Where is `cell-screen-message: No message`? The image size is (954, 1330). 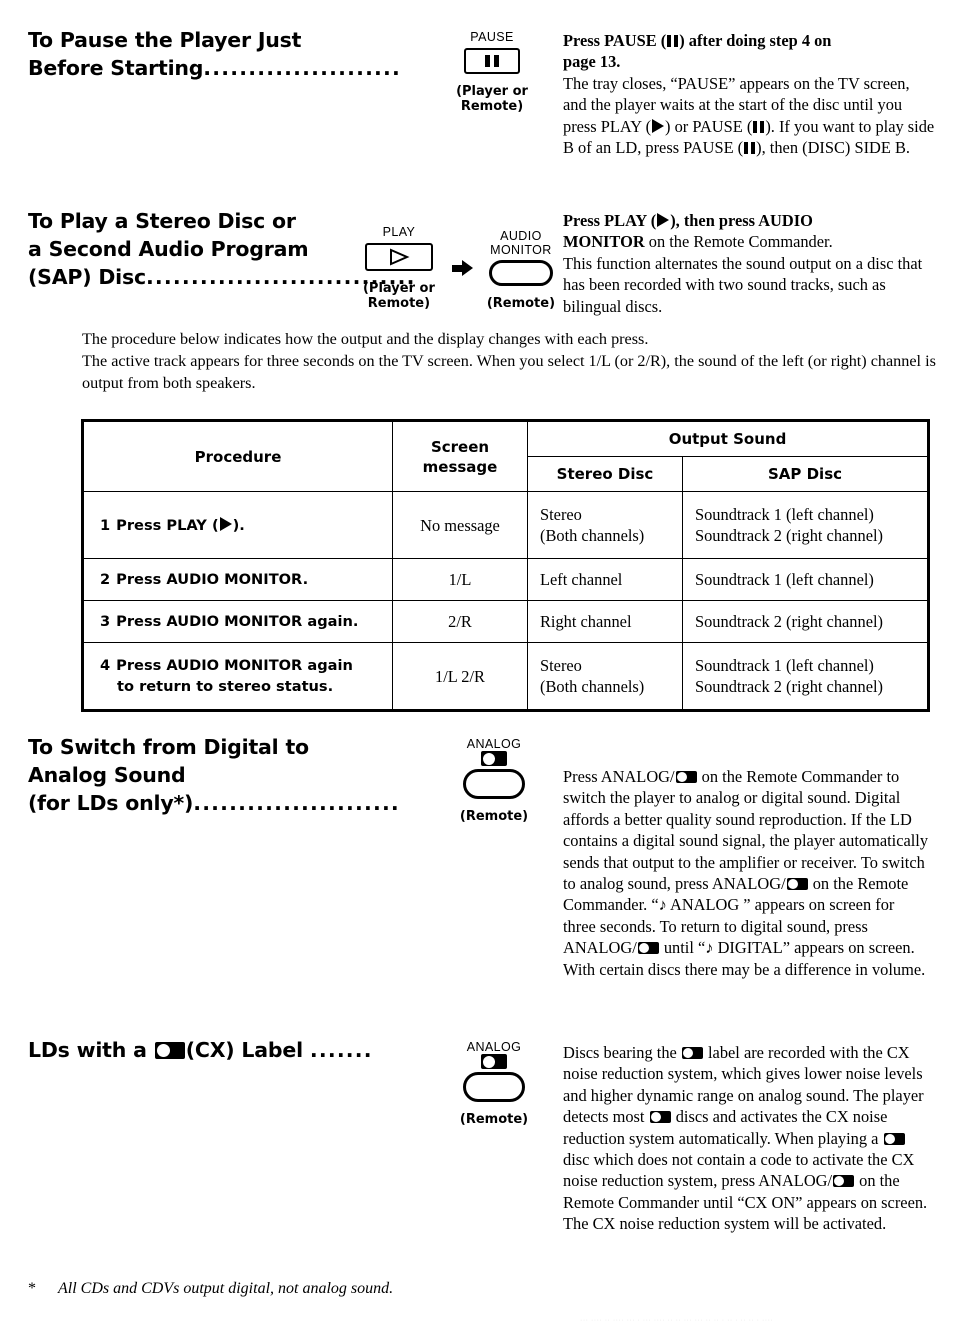 cell-screen-message: No message is located at coordinates (460, 525).